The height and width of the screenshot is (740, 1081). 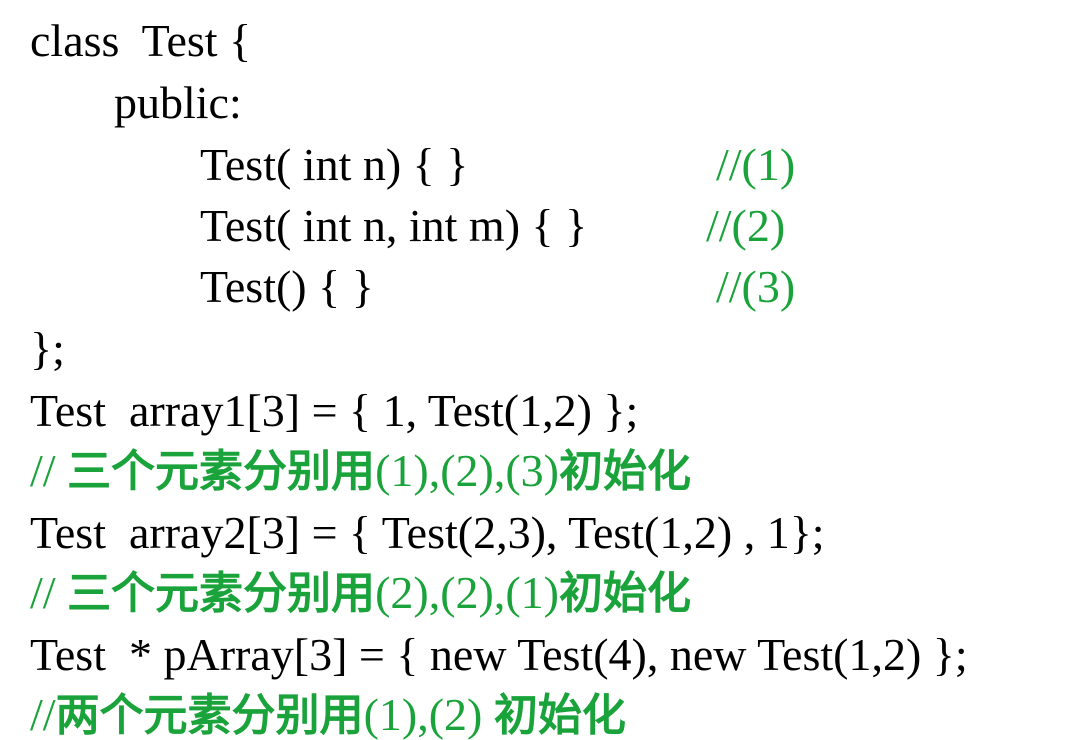 What do you see at coordinates (746, 225) in the screenshot?
I see `constructor-2-comment: //(2)` at bounding box center [746, 225].